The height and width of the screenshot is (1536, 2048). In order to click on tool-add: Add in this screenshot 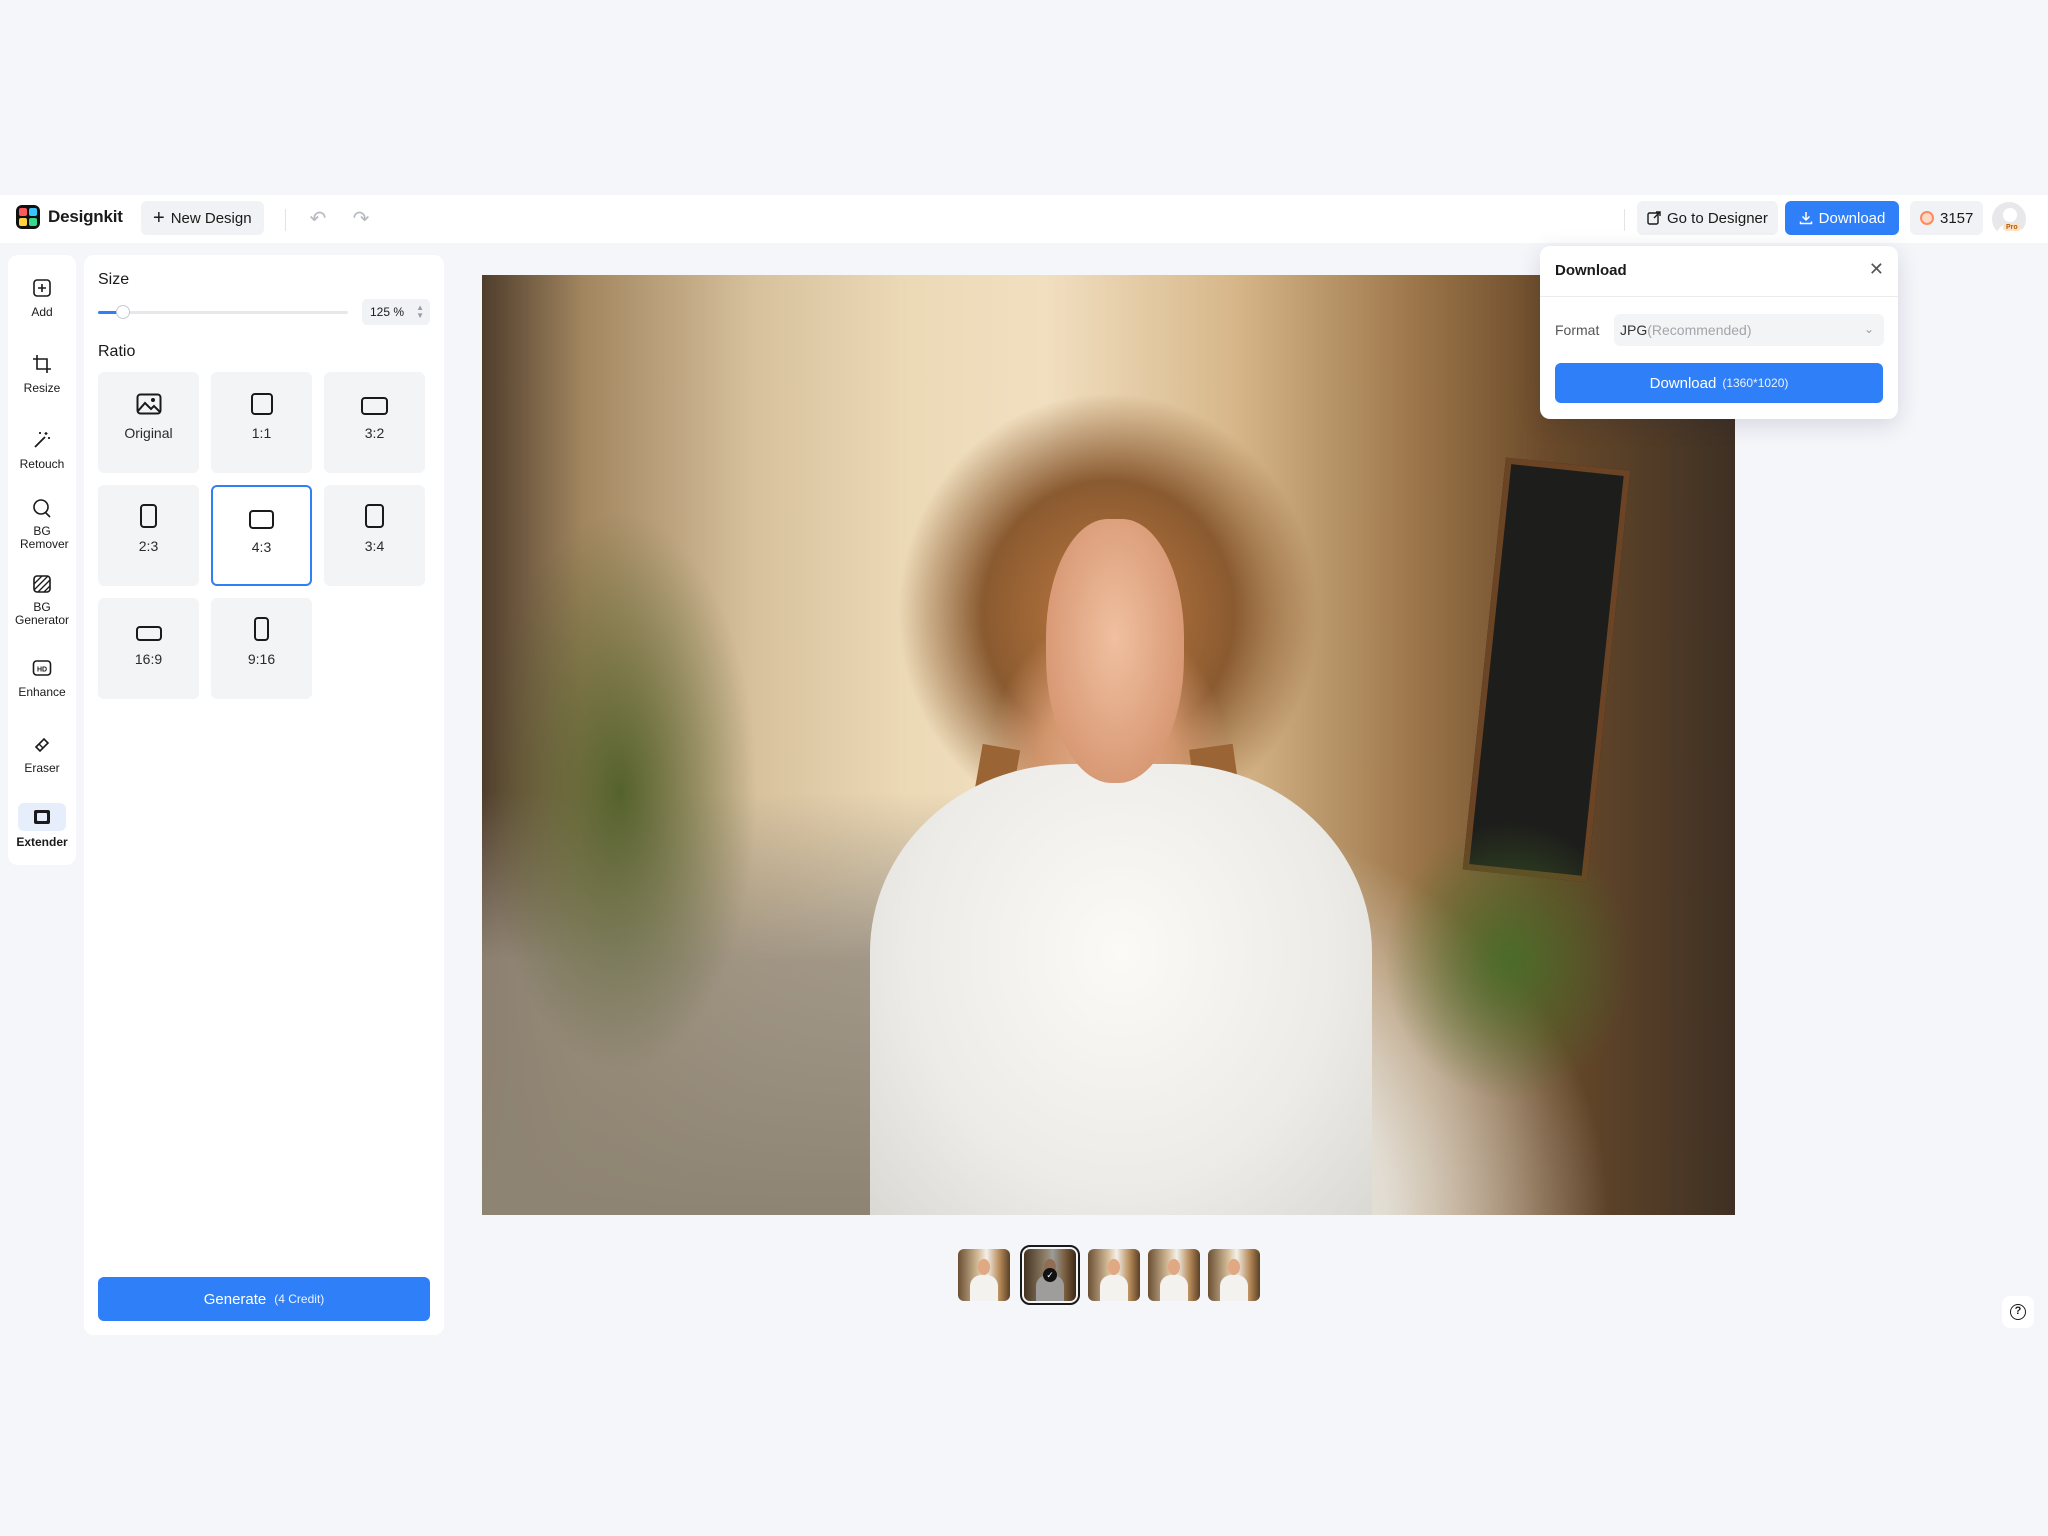, I will do `click(42, 297)`.